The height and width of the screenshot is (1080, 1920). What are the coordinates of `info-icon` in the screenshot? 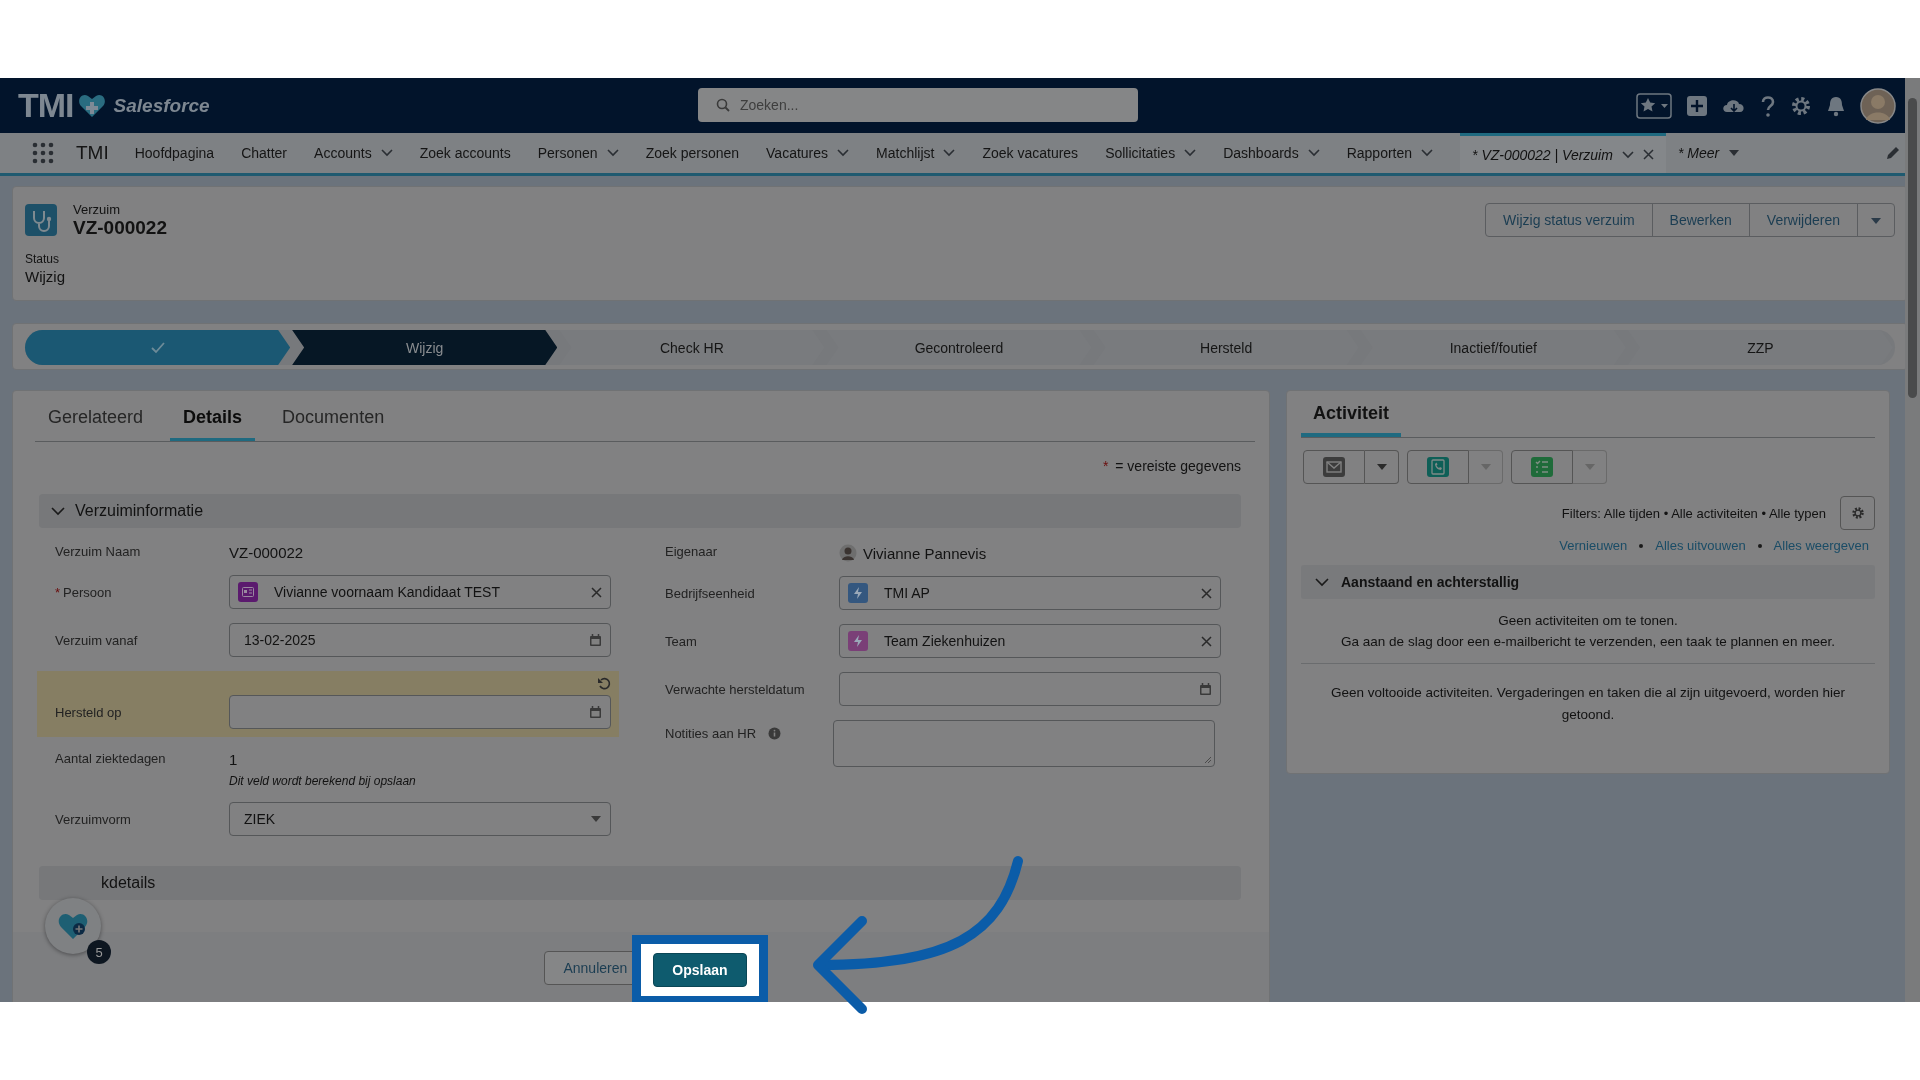 It's located at (775, 733).